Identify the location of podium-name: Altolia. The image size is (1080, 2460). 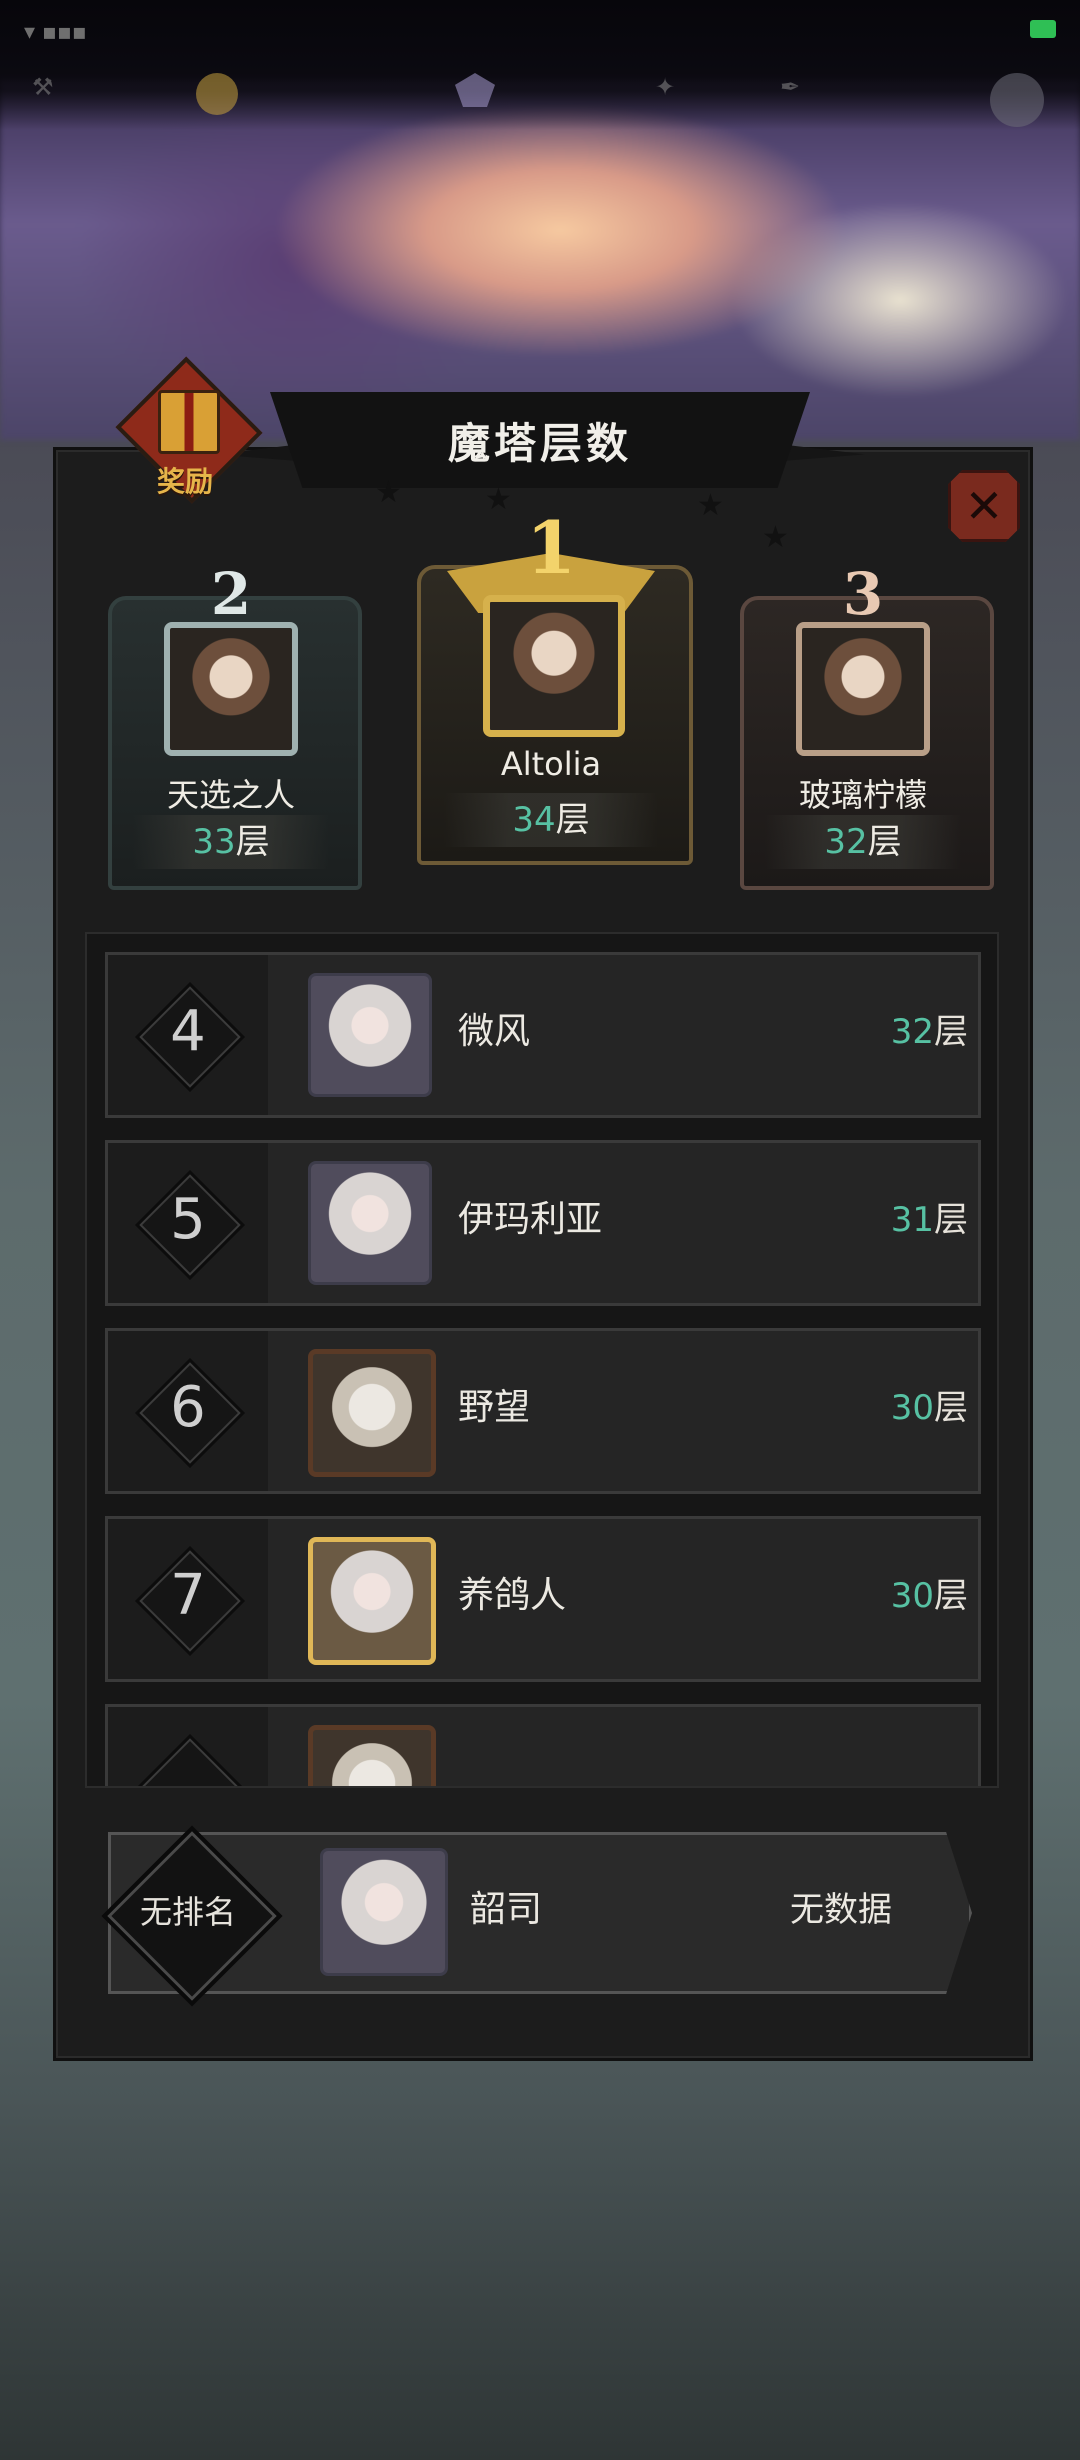
(551, 764).